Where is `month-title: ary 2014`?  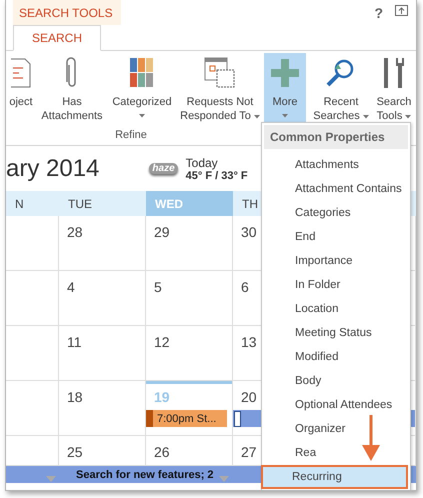
month-title: ary 2014 is located at coordinates (53, 168).